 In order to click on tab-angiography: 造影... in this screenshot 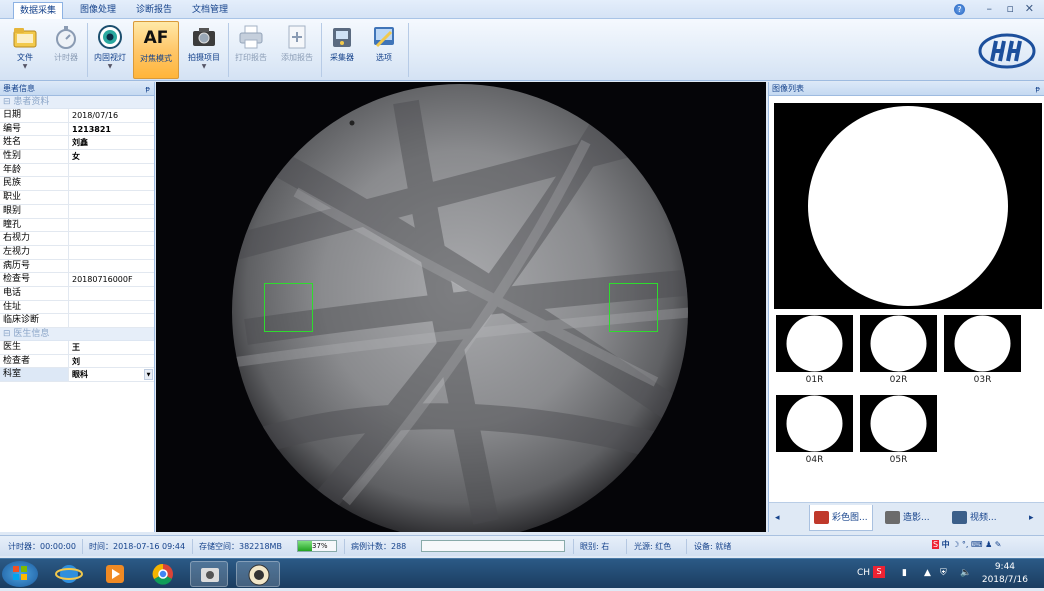, I will do `click(910, 518)`.